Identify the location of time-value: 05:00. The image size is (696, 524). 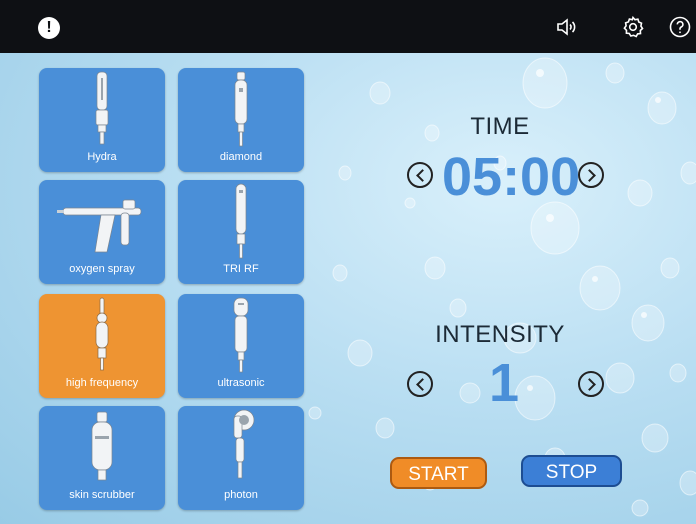
(511, 177).